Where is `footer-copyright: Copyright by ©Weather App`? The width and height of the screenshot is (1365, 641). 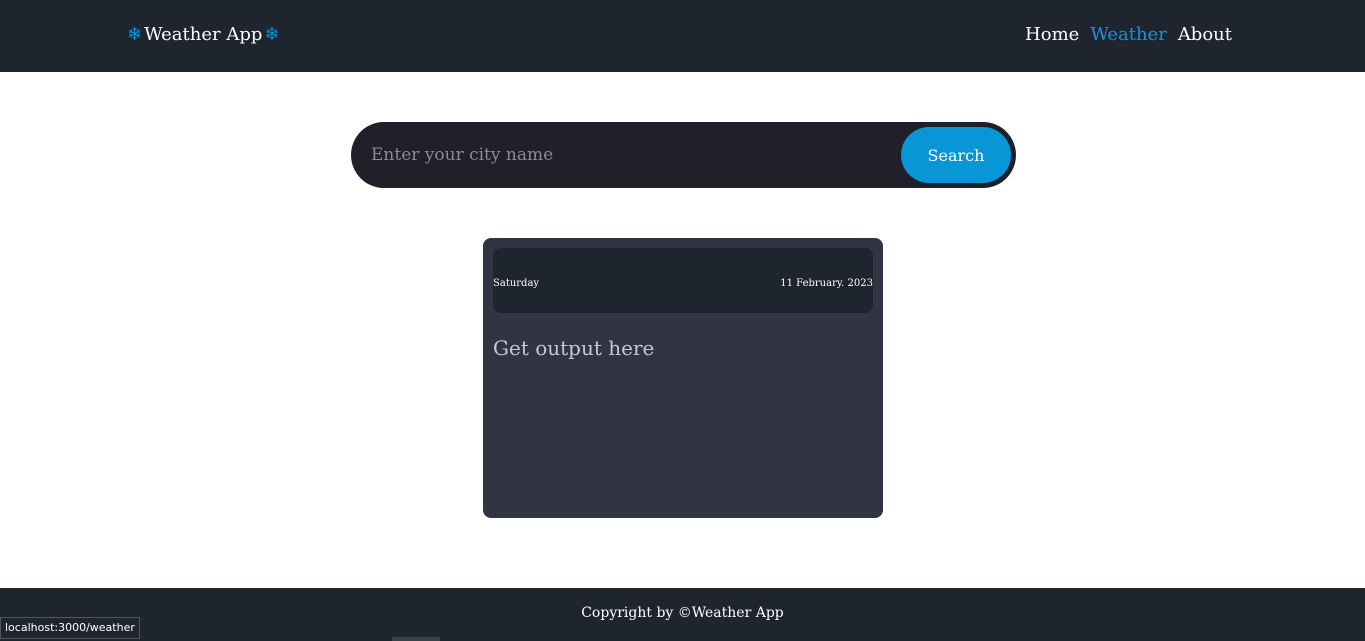
footer-copyright: Copyright by ©Weather App is located at coordinates (682, 613).